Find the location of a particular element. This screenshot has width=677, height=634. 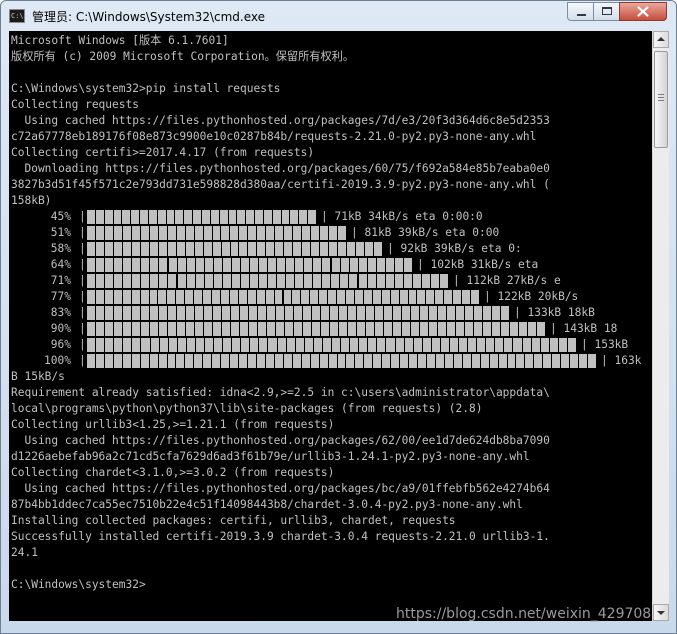

minimize-button is located at coordinates (580, 11).